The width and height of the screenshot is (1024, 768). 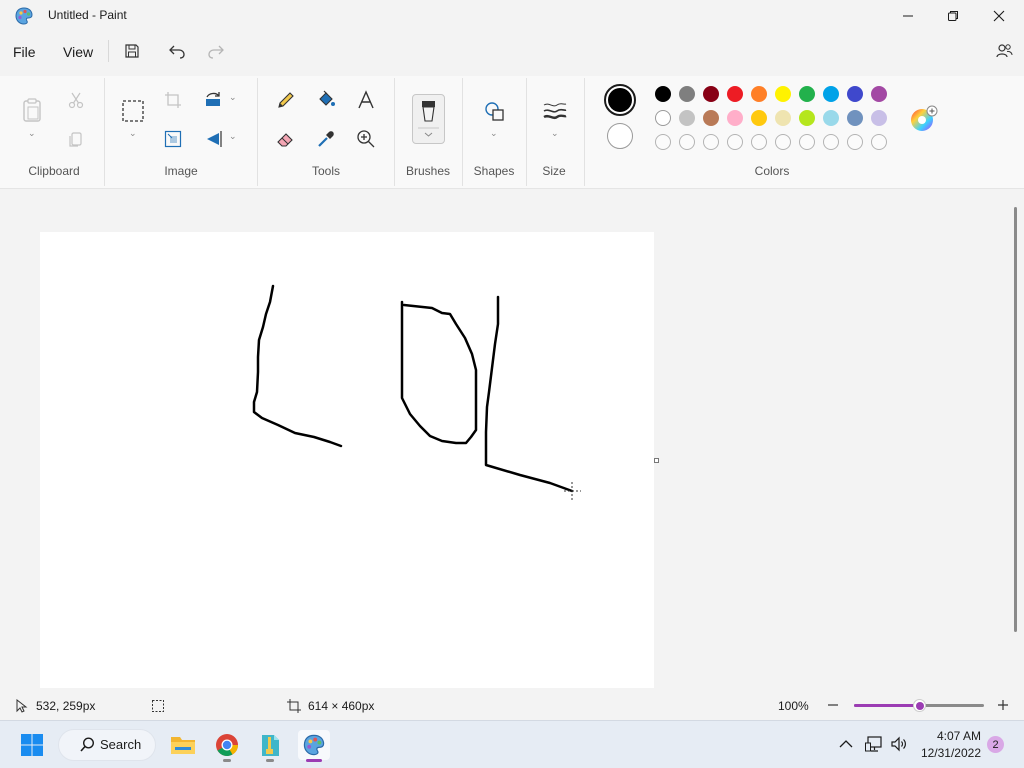 What do you see at coordinates (494, 111) in the screenshot?
I see `shapes-button` at bounding box center [494, 111].